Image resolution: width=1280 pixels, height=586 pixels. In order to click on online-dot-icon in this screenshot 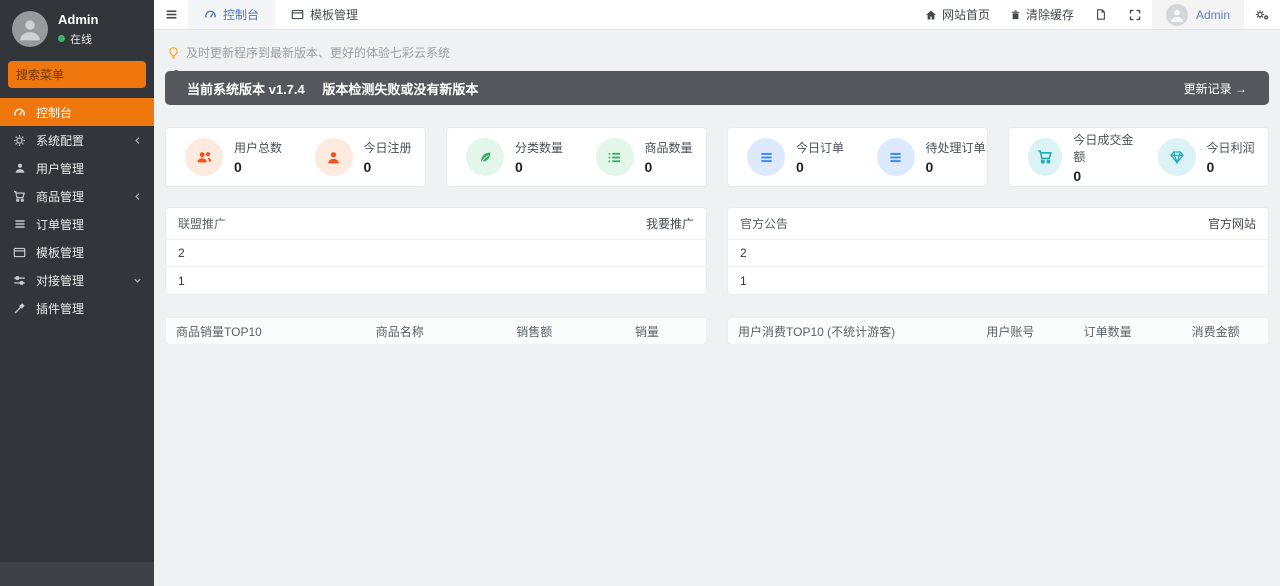, I will do `click(61, 38)`.